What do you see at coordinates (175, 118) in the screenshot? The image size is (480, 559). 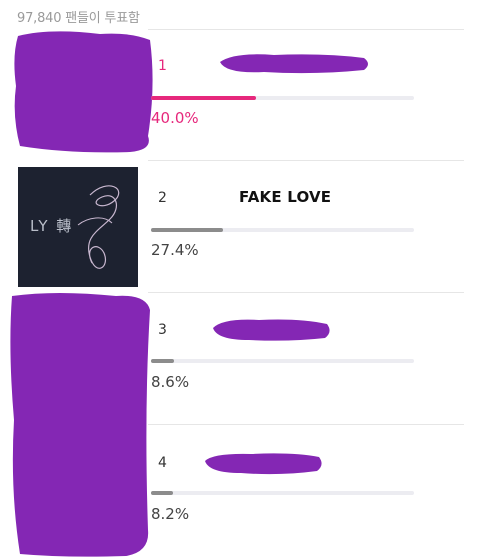 I see `vote-percent: 40.0%` at bounding box center [175, 118].